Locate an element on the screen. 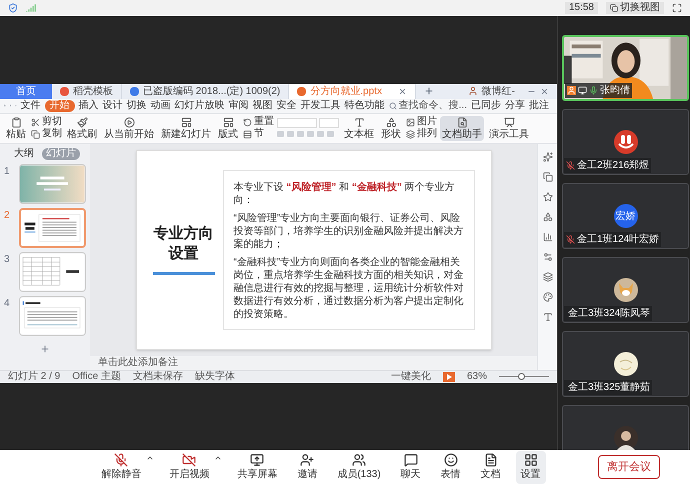 This screenshot has width=690, height=484. slide-thumbnail-drawing is located at coordinates (52, 228).